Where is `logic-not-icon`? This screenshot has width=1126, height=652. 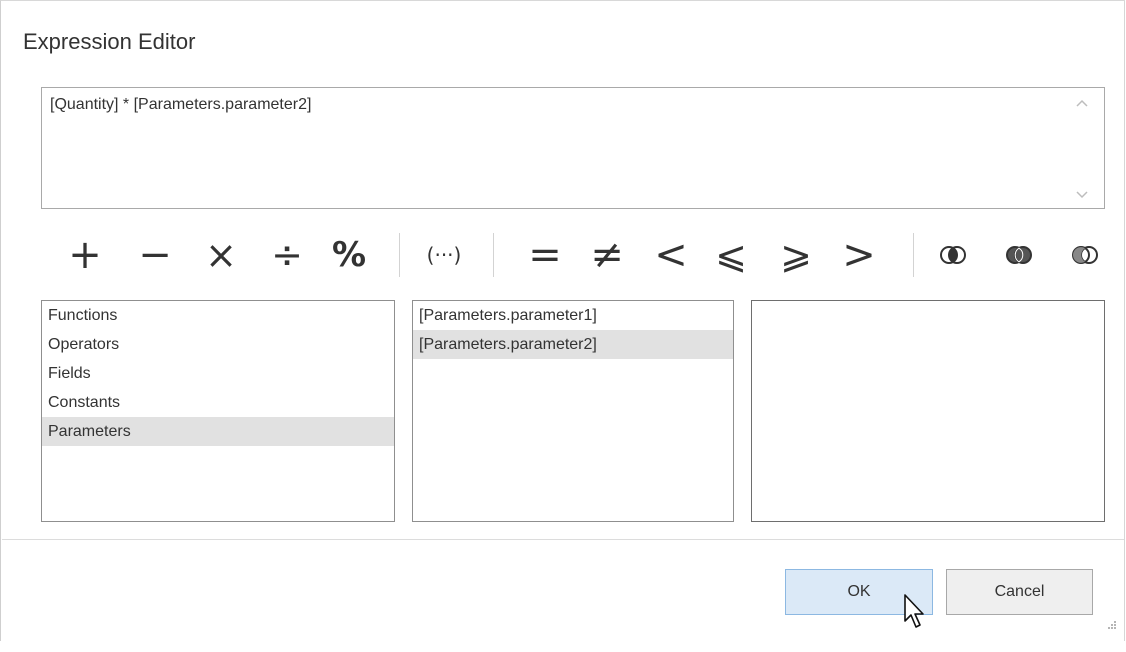
logic-not-icon is located at coordinates (1085, 255).